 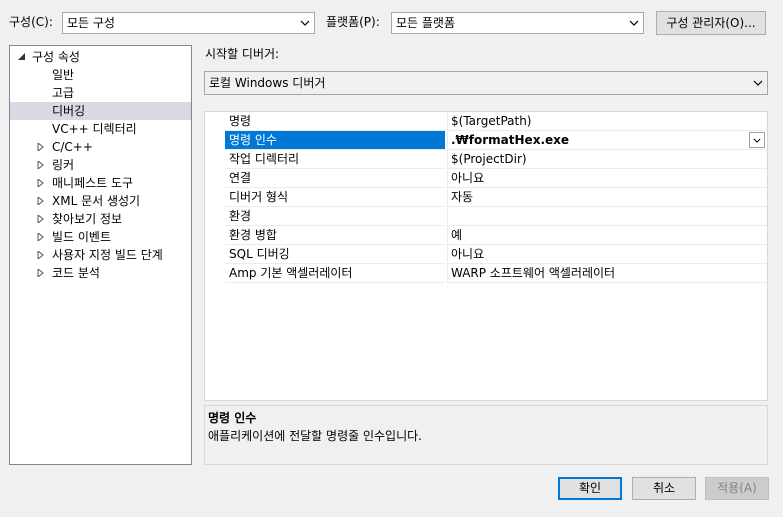 What do you see at coordinates (533, 273) in the screenshot?
I see `property-value-text: WARP 소프트웨어 액셀러레이터` at bounding box center [533, 273].